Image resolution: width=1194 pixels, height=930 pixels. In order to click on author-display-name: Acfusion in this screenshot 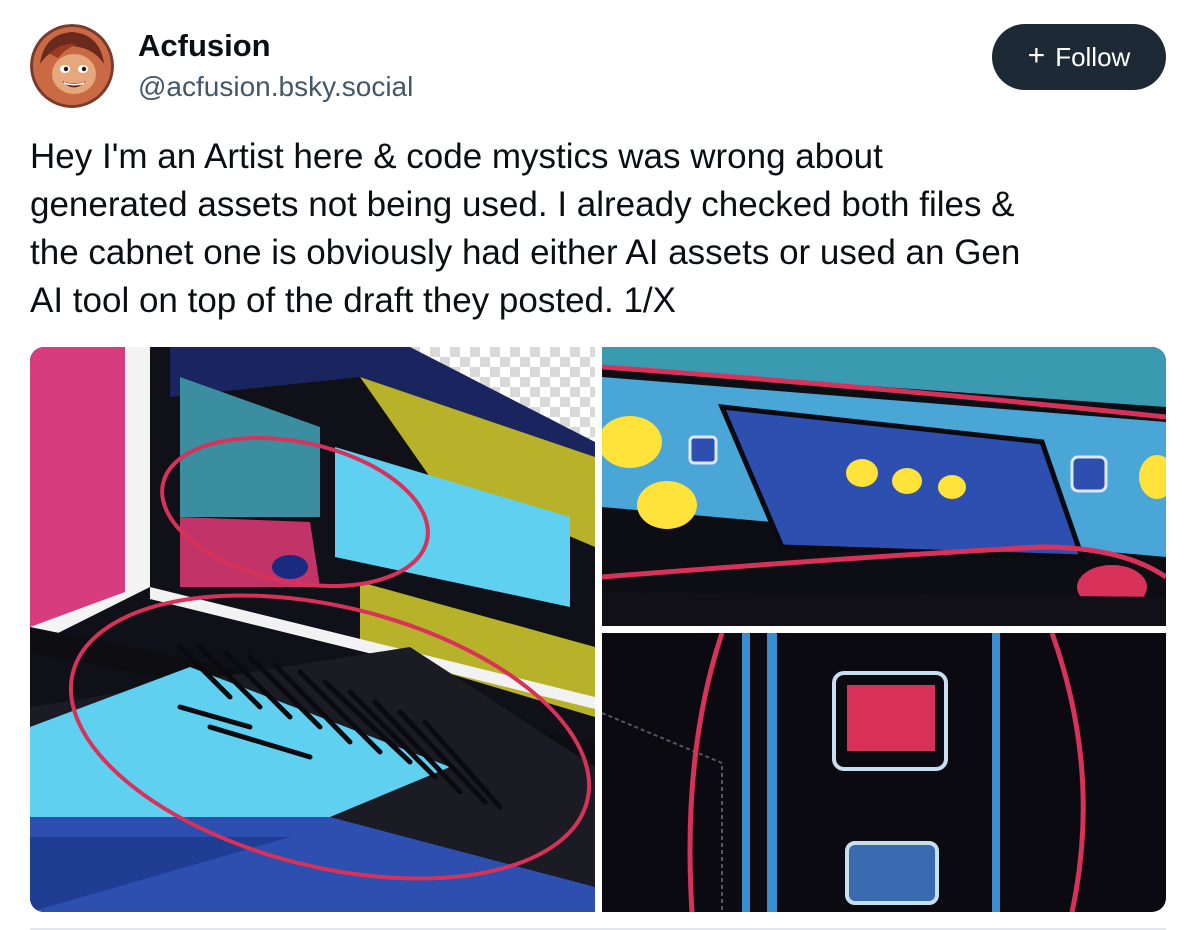, I will do `click(204, 46)`.